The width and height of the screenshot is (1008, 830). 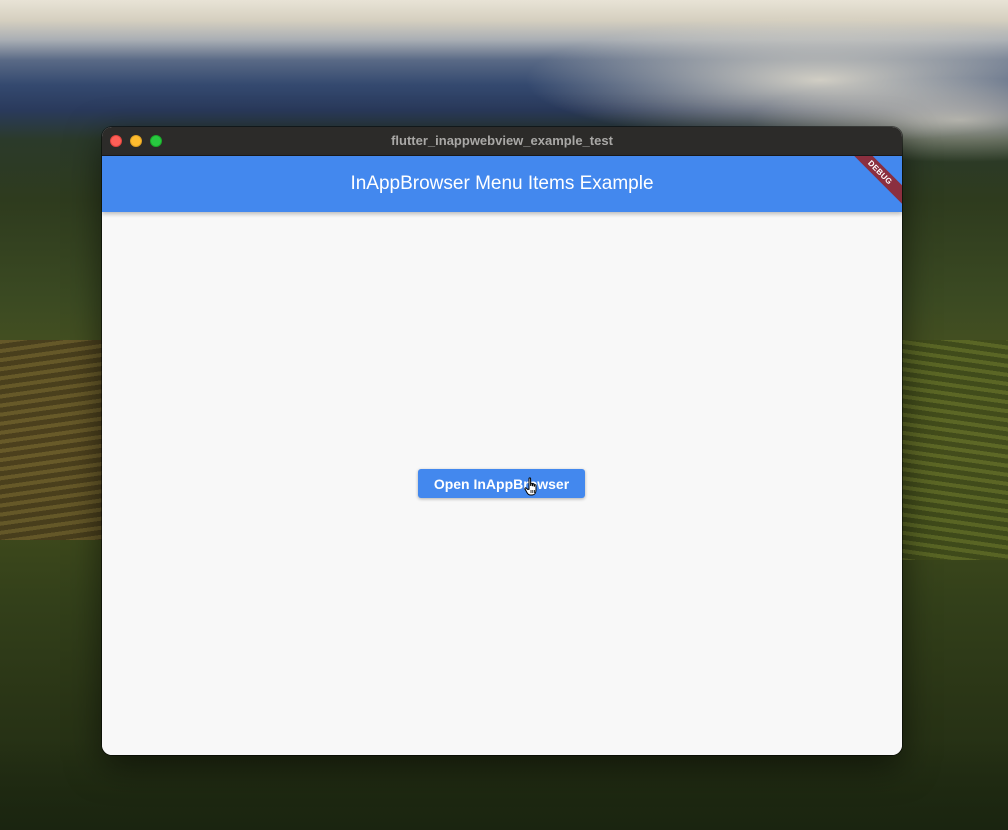 I want to click on open-inappbrowser-button: Open InAppBrowser, so click(x=501, y=483).